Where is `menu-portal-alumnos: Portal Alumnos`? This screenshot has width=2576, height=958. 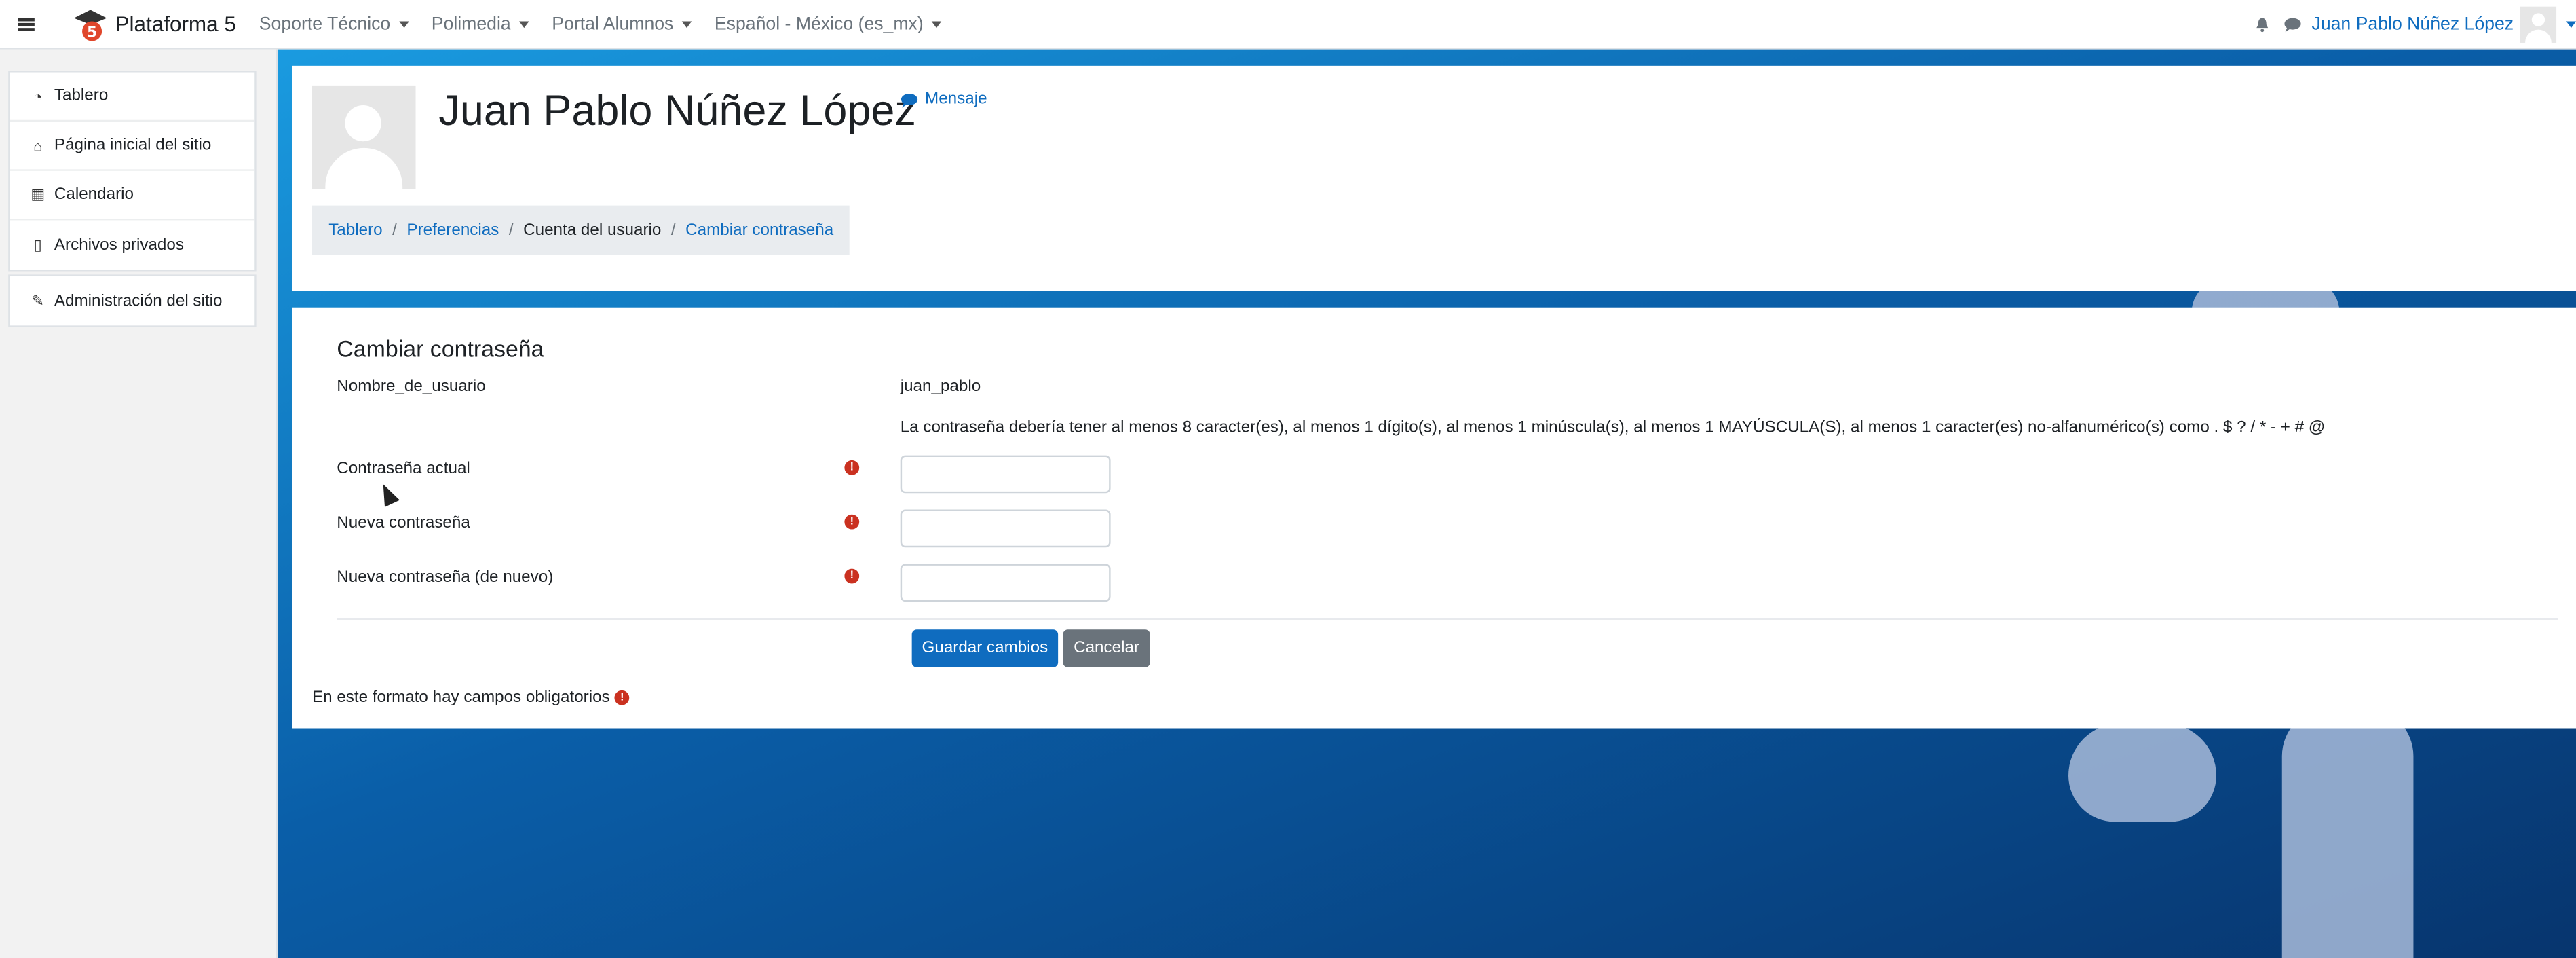 menu-portal-alumnos: Portal Alumnos is located at coordinates (622, 24).